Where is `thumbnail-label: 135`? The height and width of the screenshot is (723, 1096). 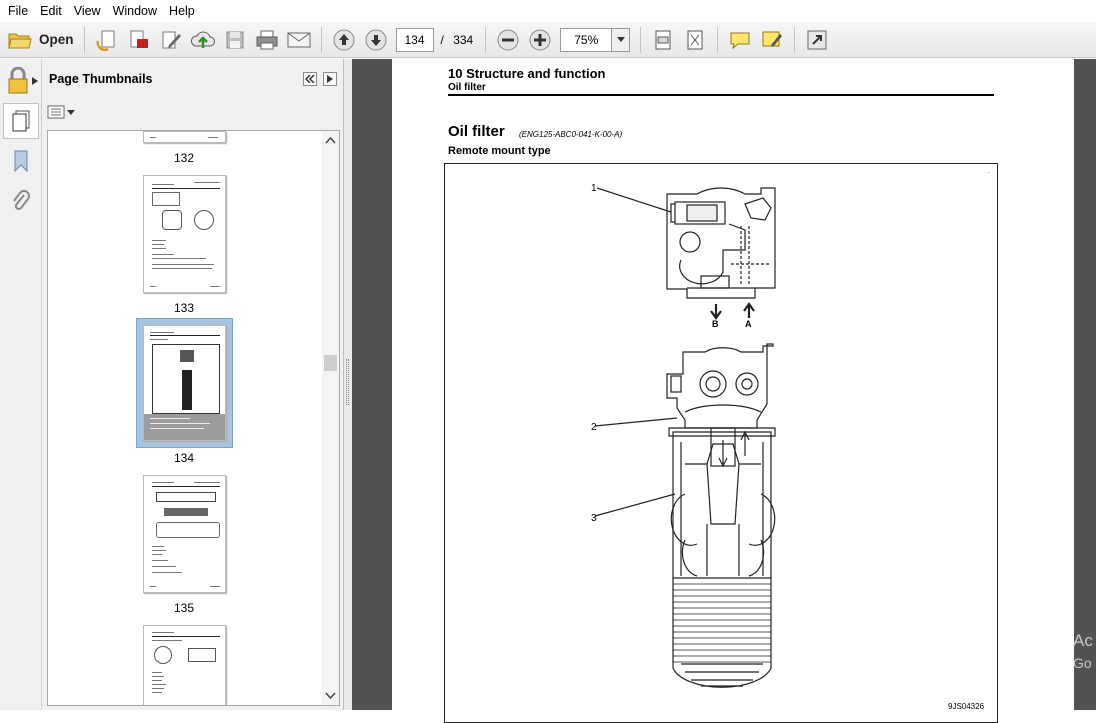
thumbnail-label: 135 is located at coordinates (184, 608).